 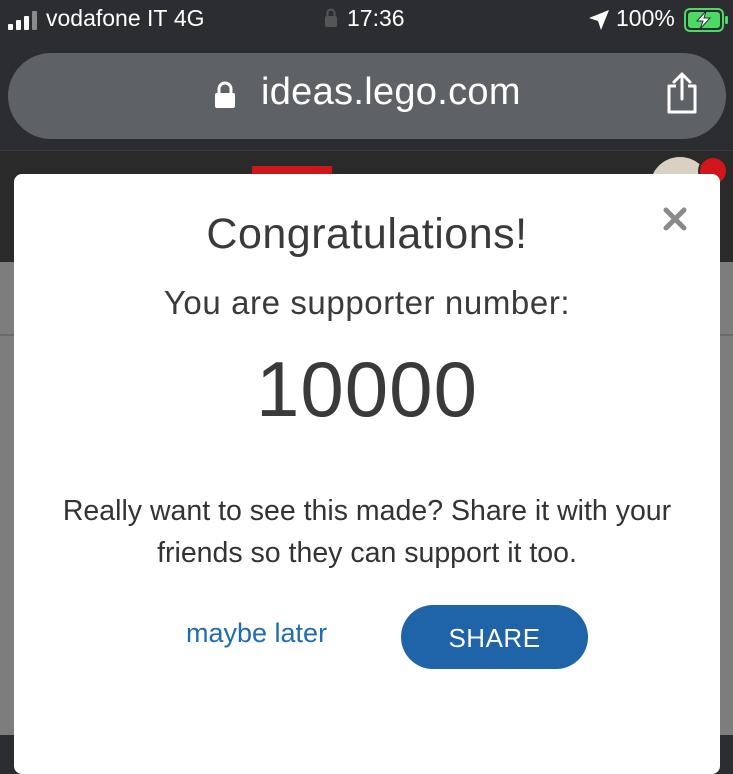 I want to click on address-bar: ideas.lego.com, so click(x=367, y=96).